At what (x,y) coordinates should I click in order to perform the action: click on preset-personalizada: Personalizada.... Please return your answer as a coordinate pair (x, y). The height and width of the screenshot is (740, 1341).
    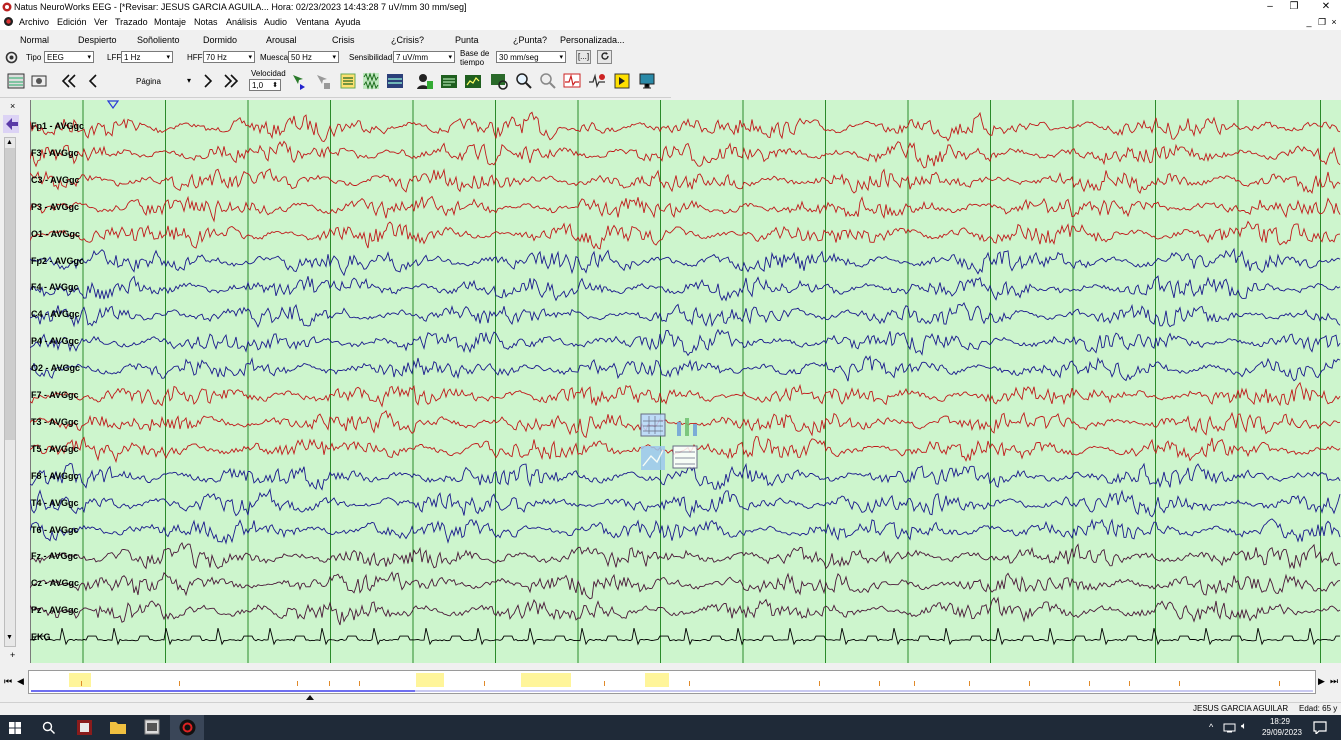
    Looking at the image, I should click on (592, 40).